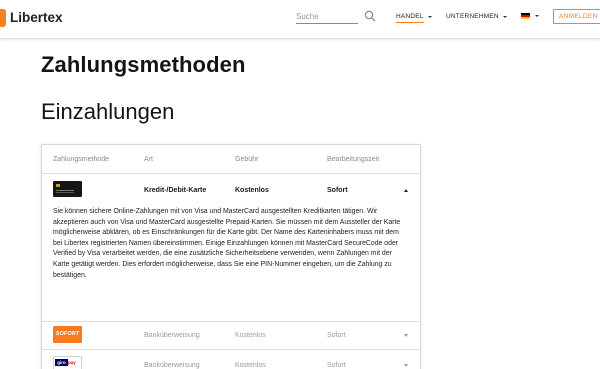 The width and height of the screenshot is (600, 369). What do you see at coordinates (58, 185) in the screenshot?
I see `card-chip-icon` at bounding box center [58, 185].